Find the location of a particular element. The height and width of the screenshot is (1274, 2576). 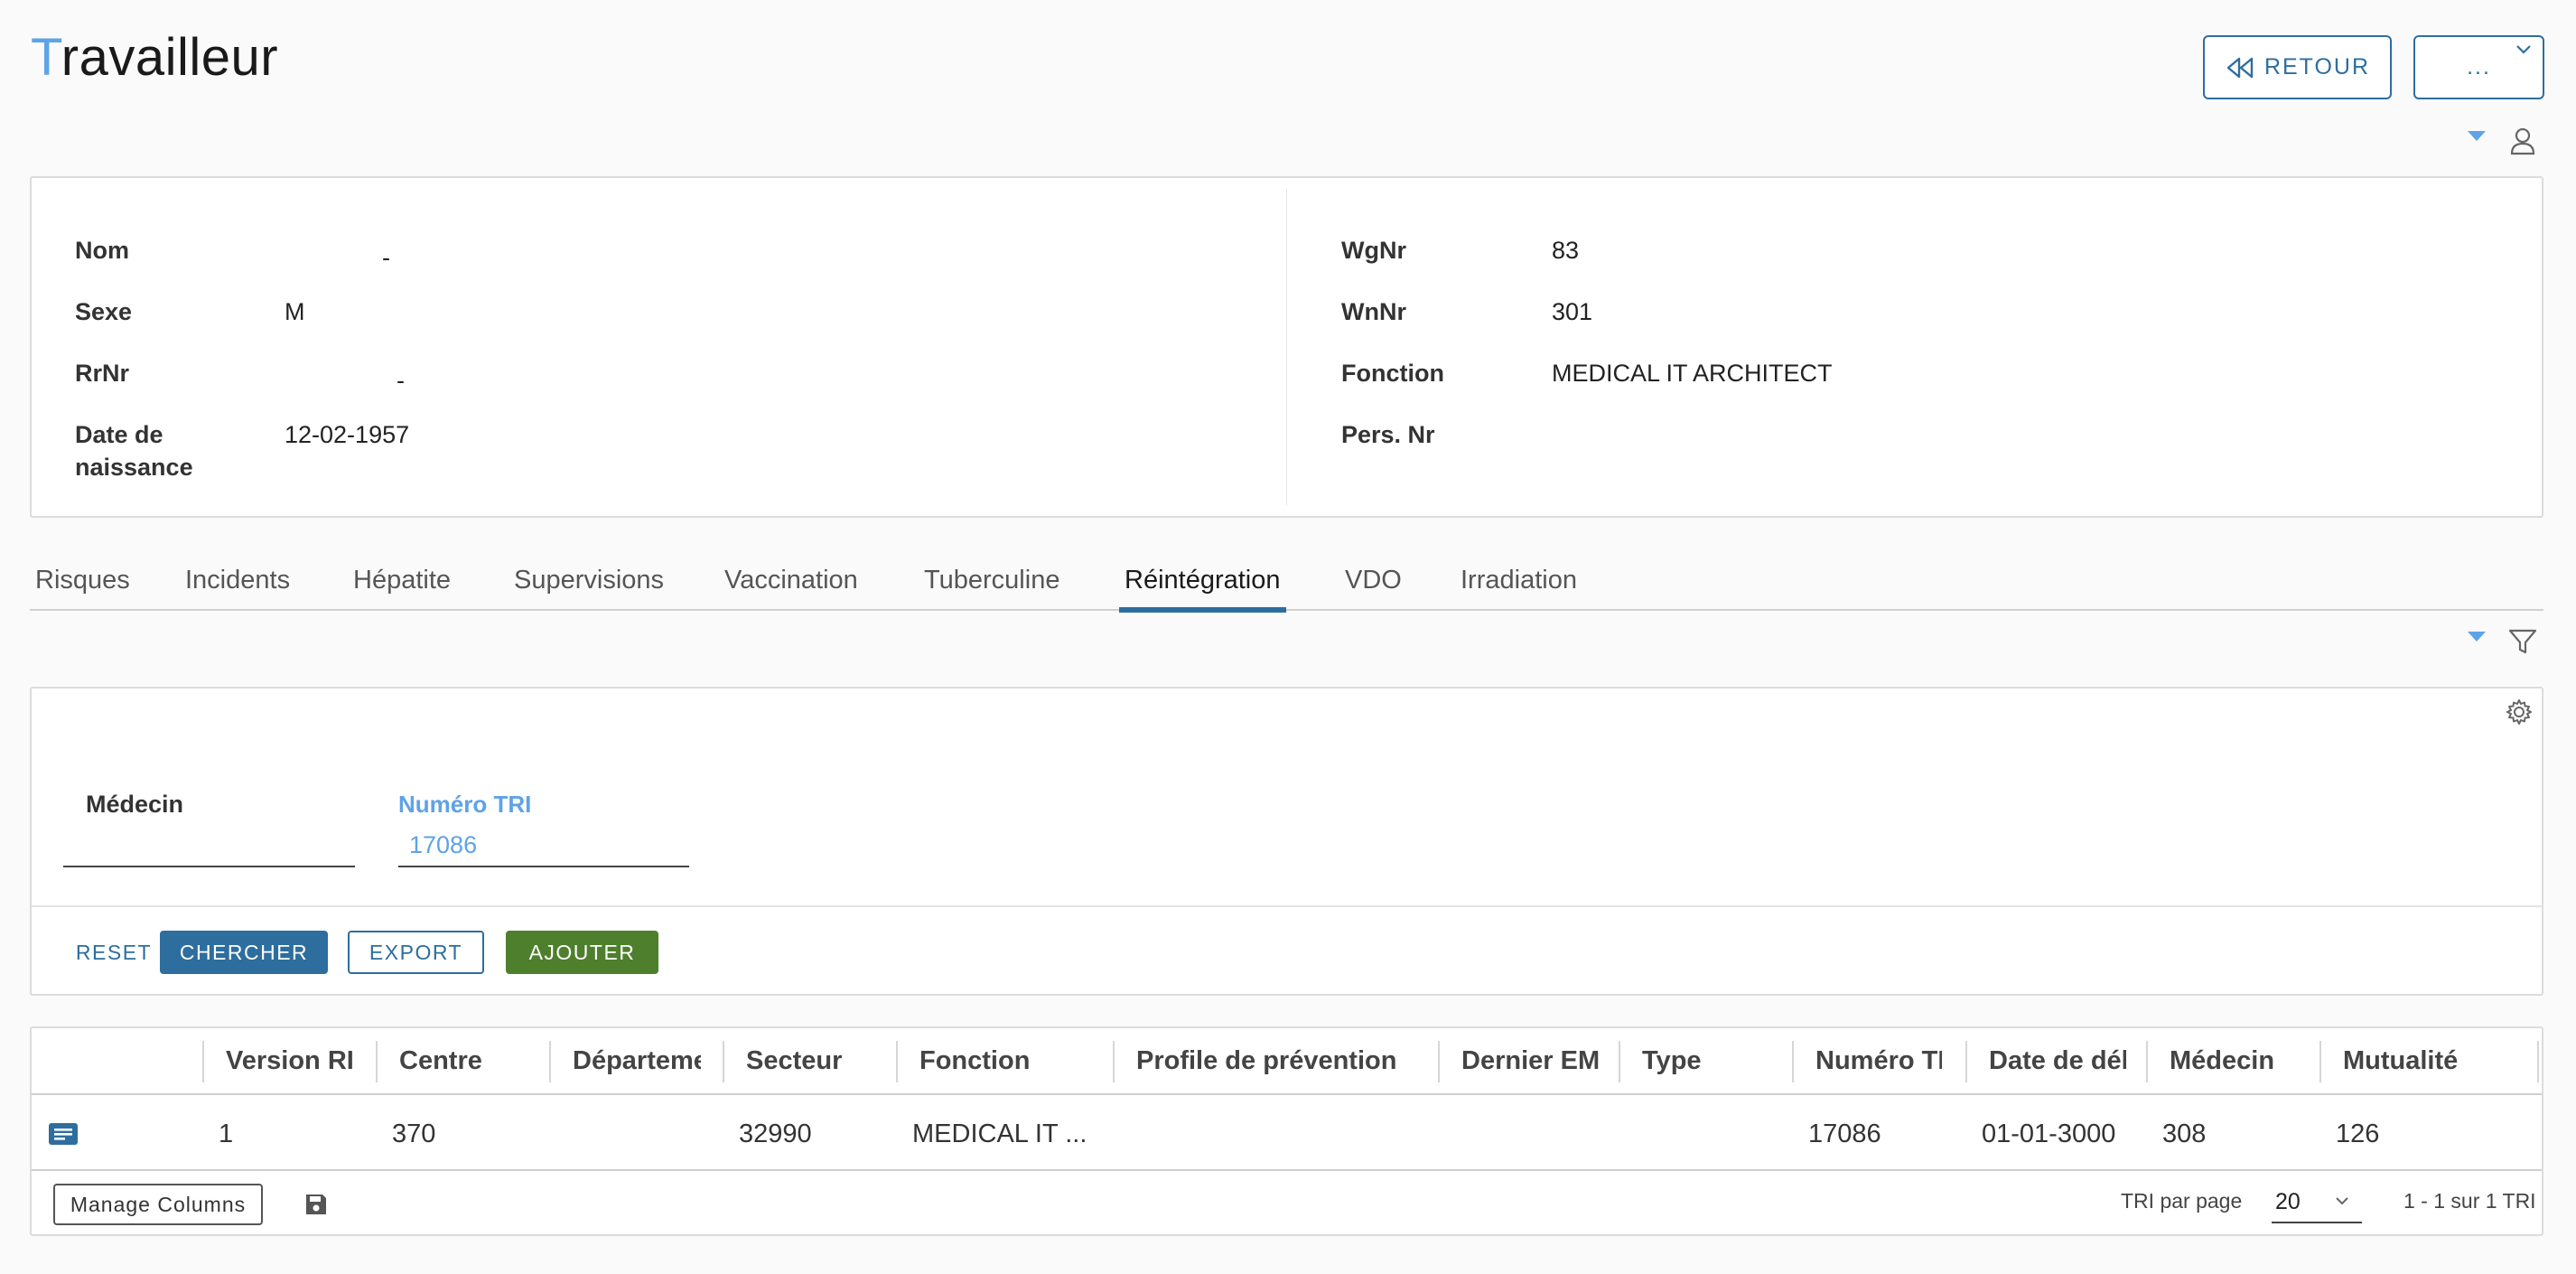

persnr-label: Pers. Nr is located at coordinates (1388, 434).